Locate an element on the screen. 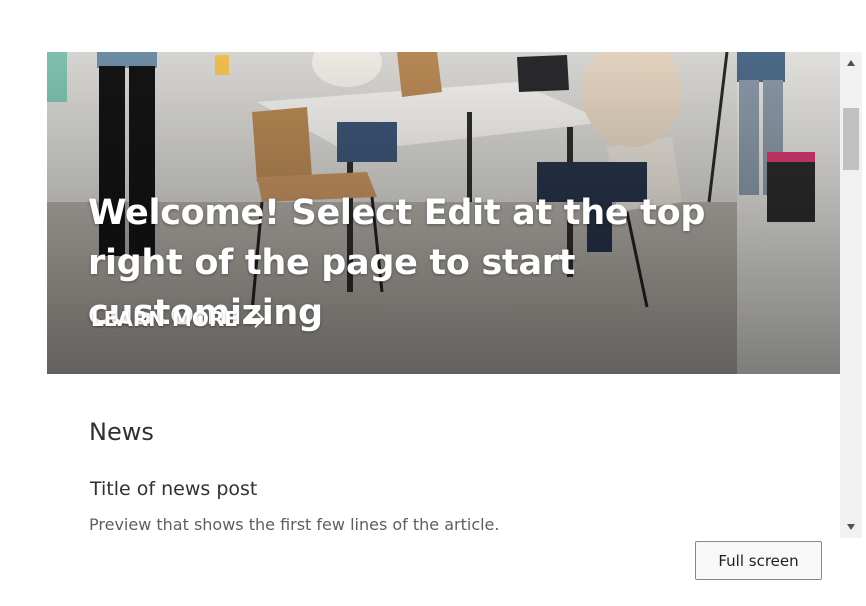 Image resolution: width=866 pixels, height=606 pixels. arrow-right-icon is located at coordinates (255, 319).